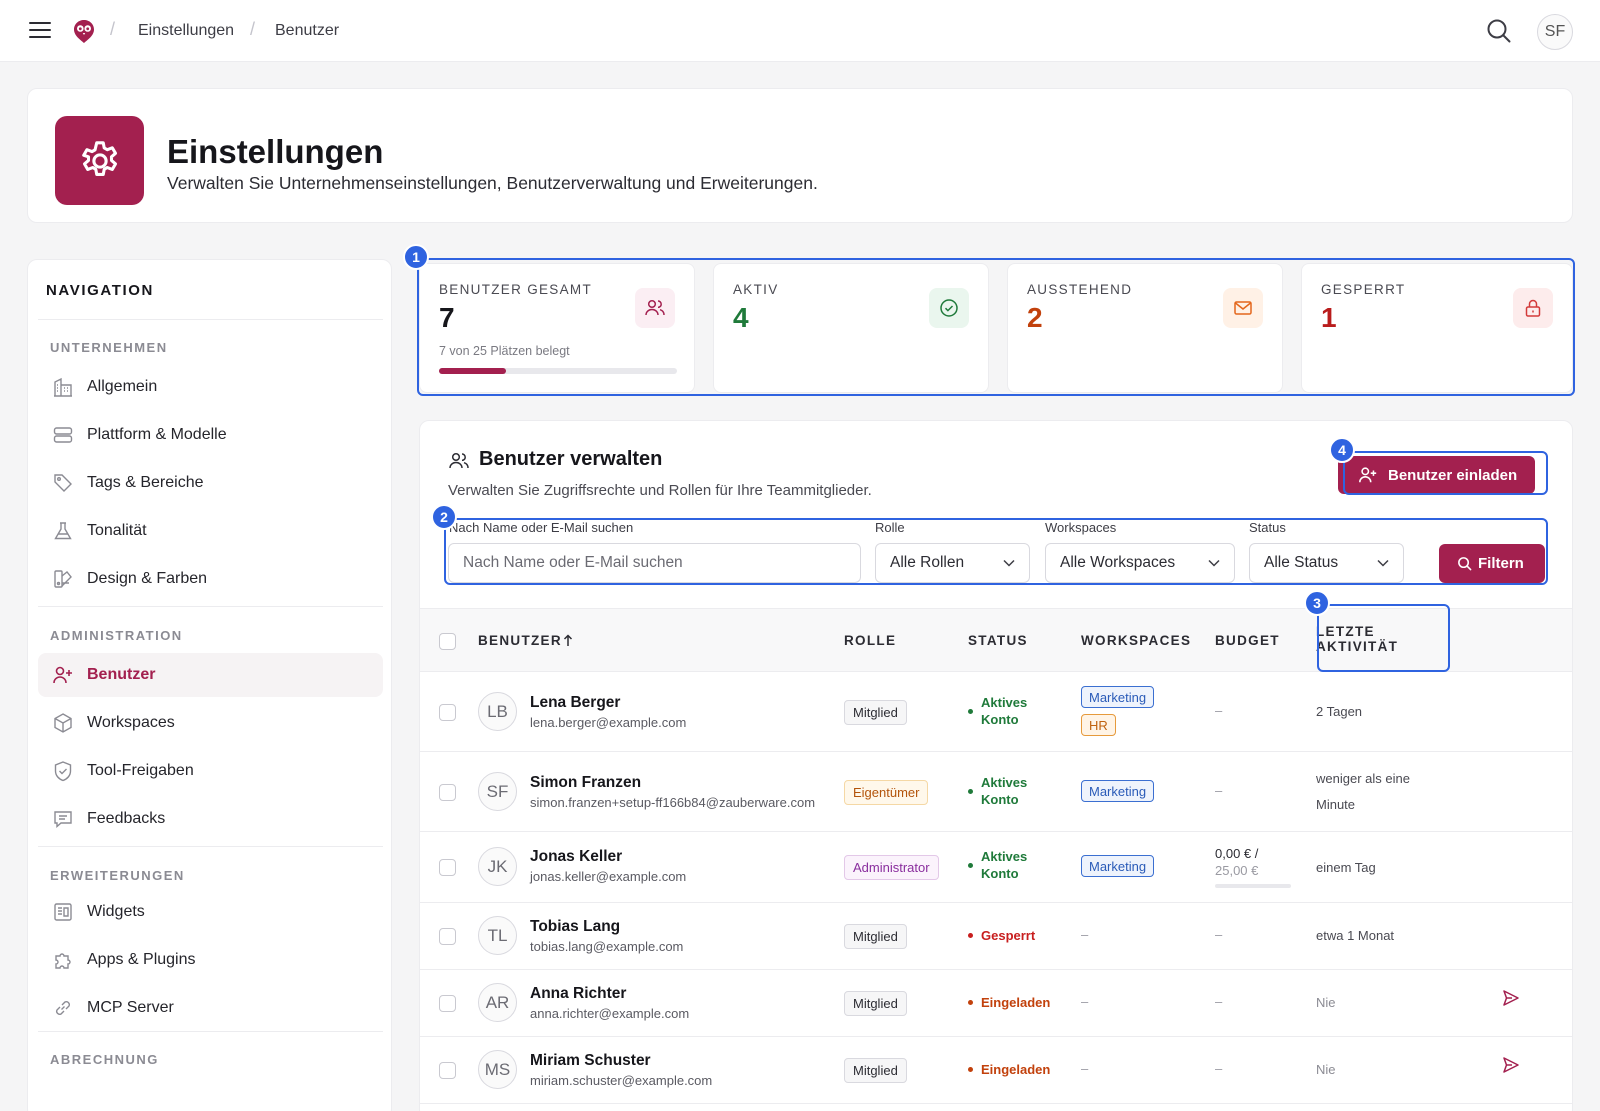 The height and width of the screenshot is (1111, 1600). I want to click on user-email: tobias.lang@example.com, so click(607, 946).